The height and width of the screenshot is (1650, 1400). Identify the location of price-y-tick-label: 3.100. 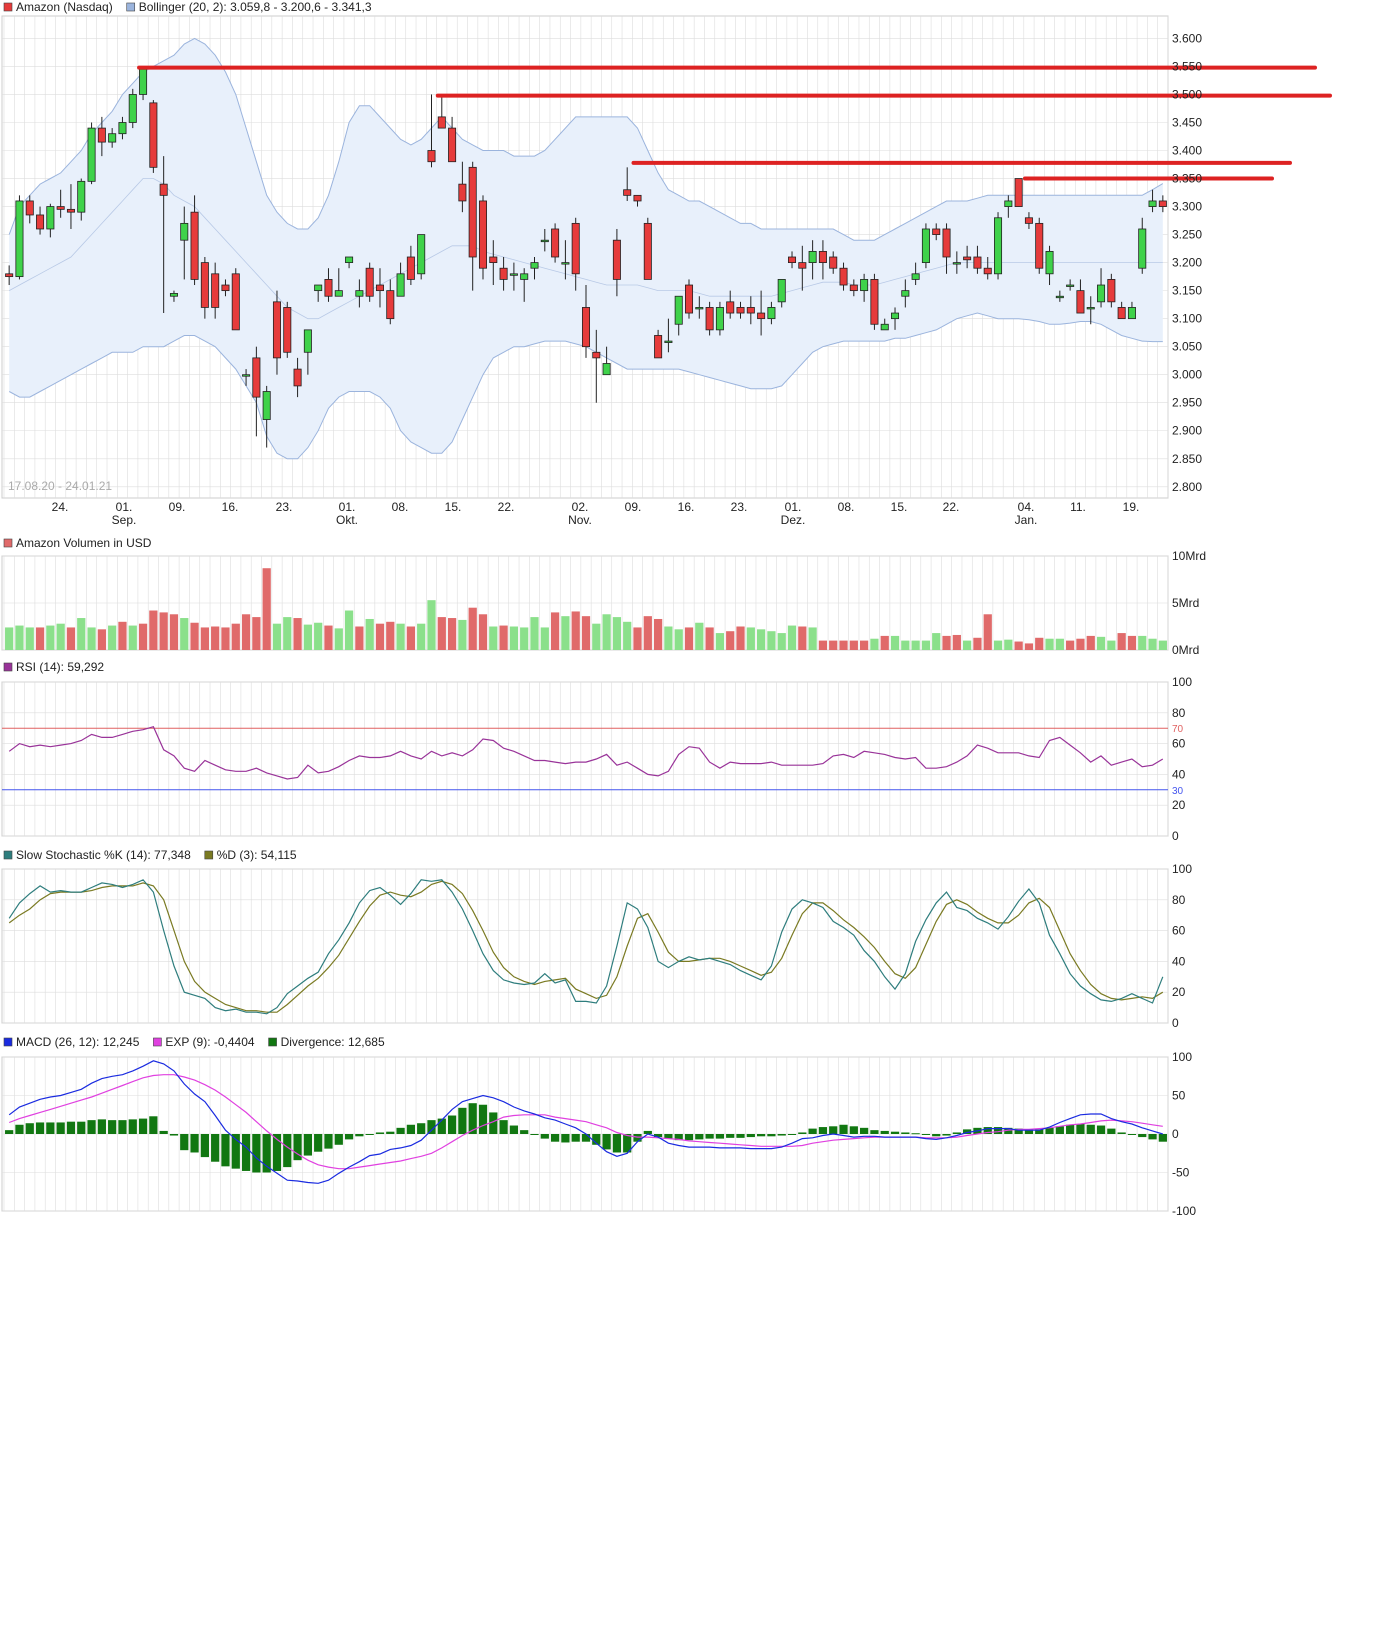
(1187, 319).